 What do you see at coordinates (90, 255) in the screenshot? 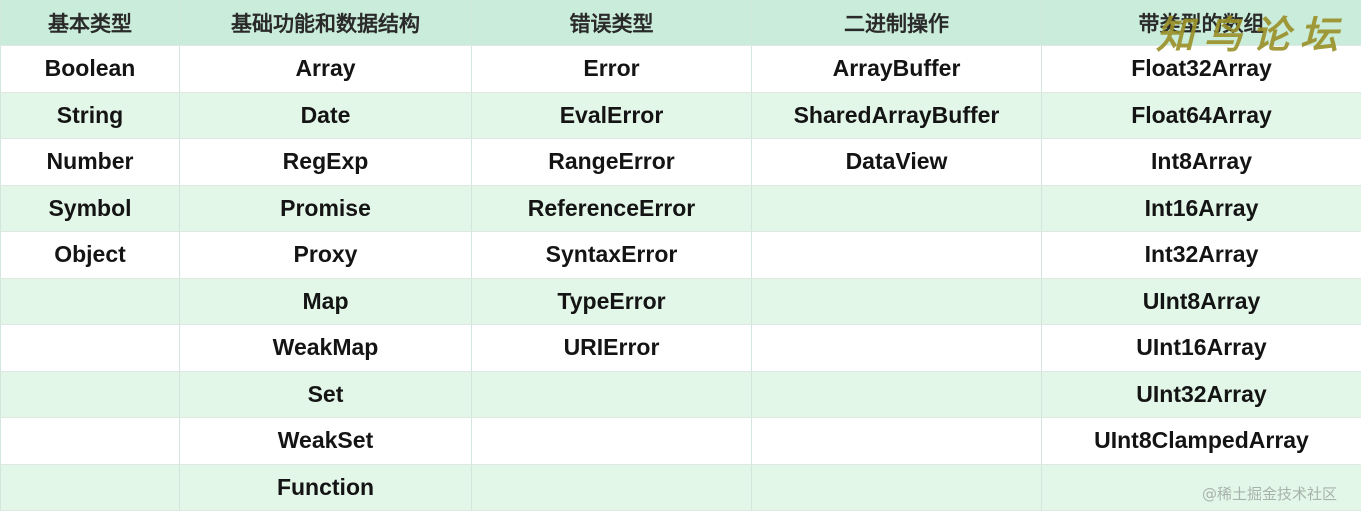
I see `cell-primitive: Object` at bounding box center [90, 255].